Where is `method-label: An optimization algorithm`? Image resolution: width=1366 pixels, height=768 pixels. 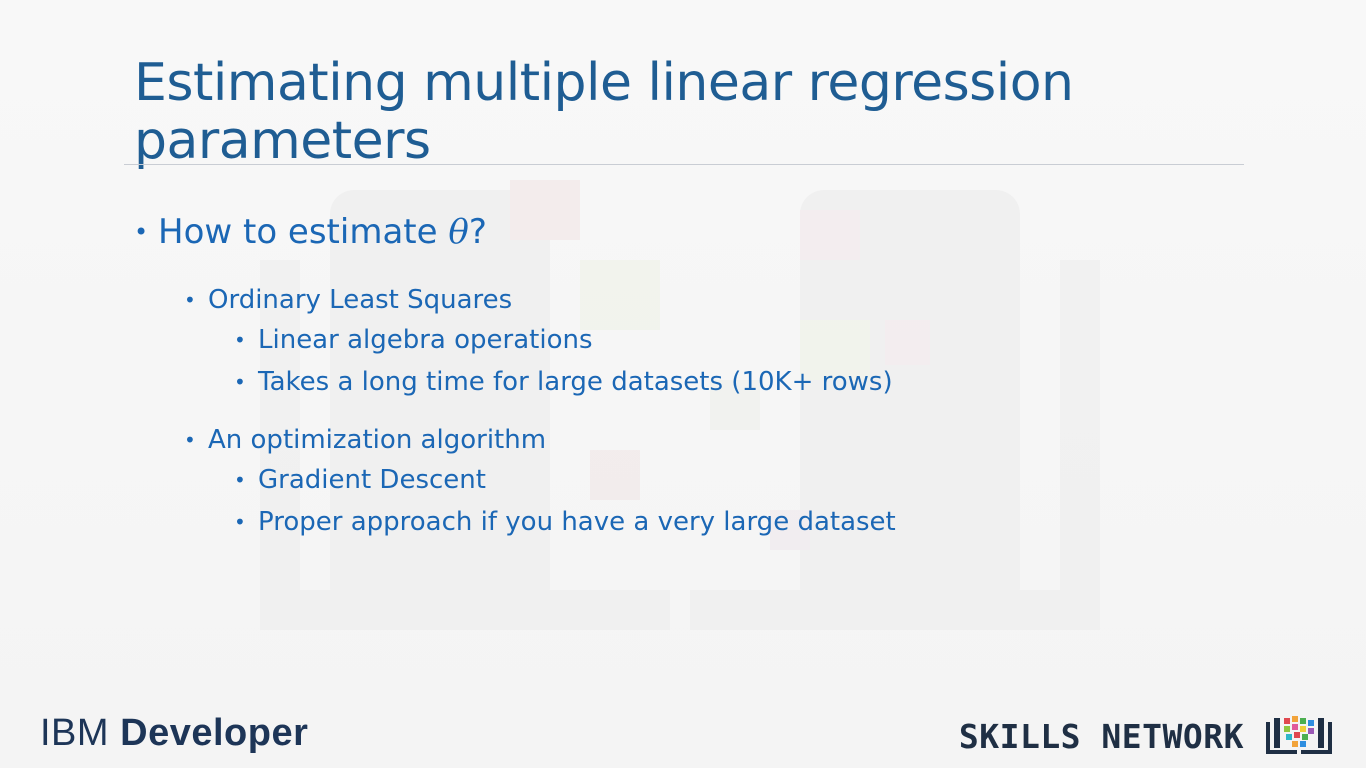
method-label: An optimization algorithm is located at coordinates (377, 440).